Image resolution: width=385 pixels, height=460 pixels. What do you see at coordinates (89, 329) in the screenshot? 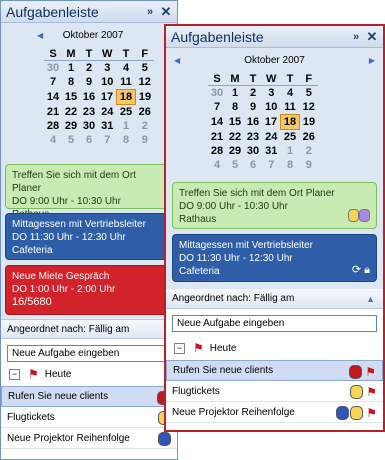
I see `back-sort-bar: Angeordnet nach: Fällig am` at bounding box center [89, 329].